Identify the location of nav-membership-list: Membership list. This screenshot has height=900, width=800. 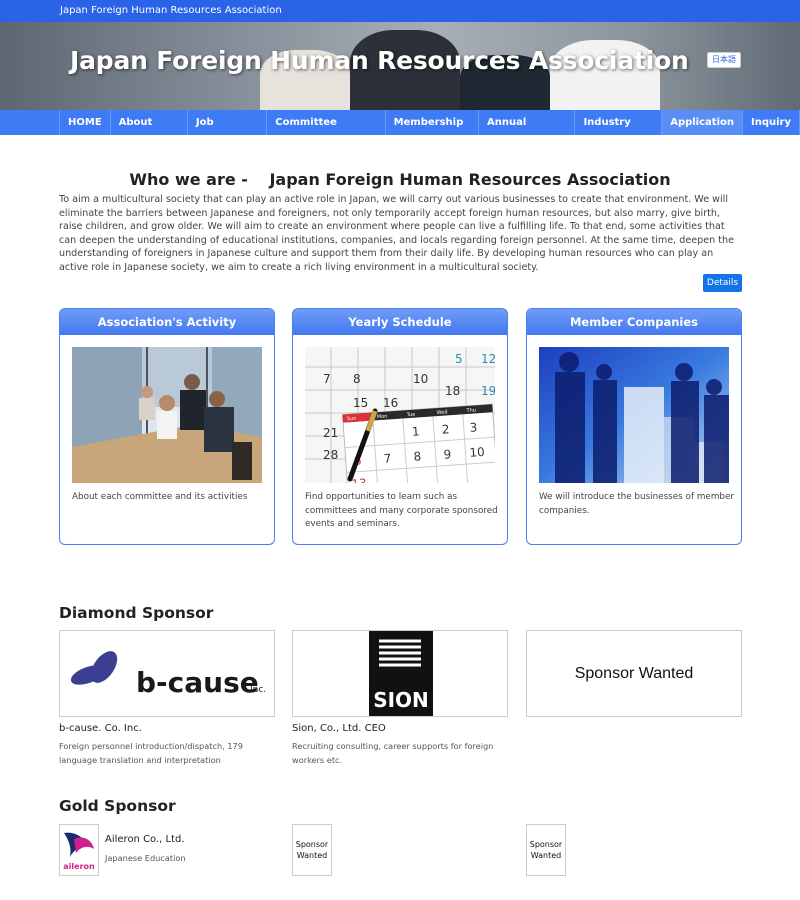
(431, 131).